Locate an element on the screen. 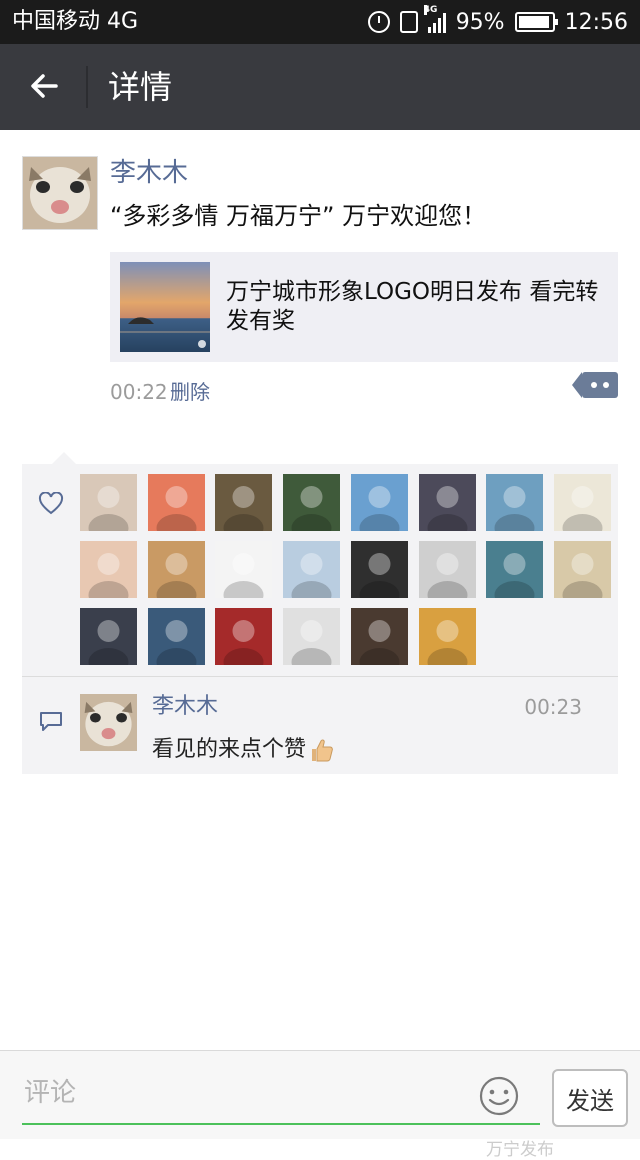  panel-divider is located at coordinates (320, 676).